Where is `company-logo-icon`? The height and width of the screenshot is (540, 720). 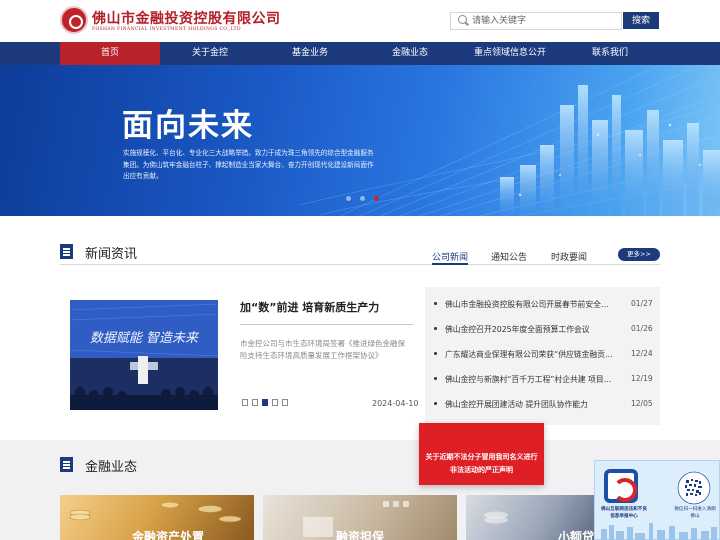 company-logo-icon is located at coordinates (74, 20).